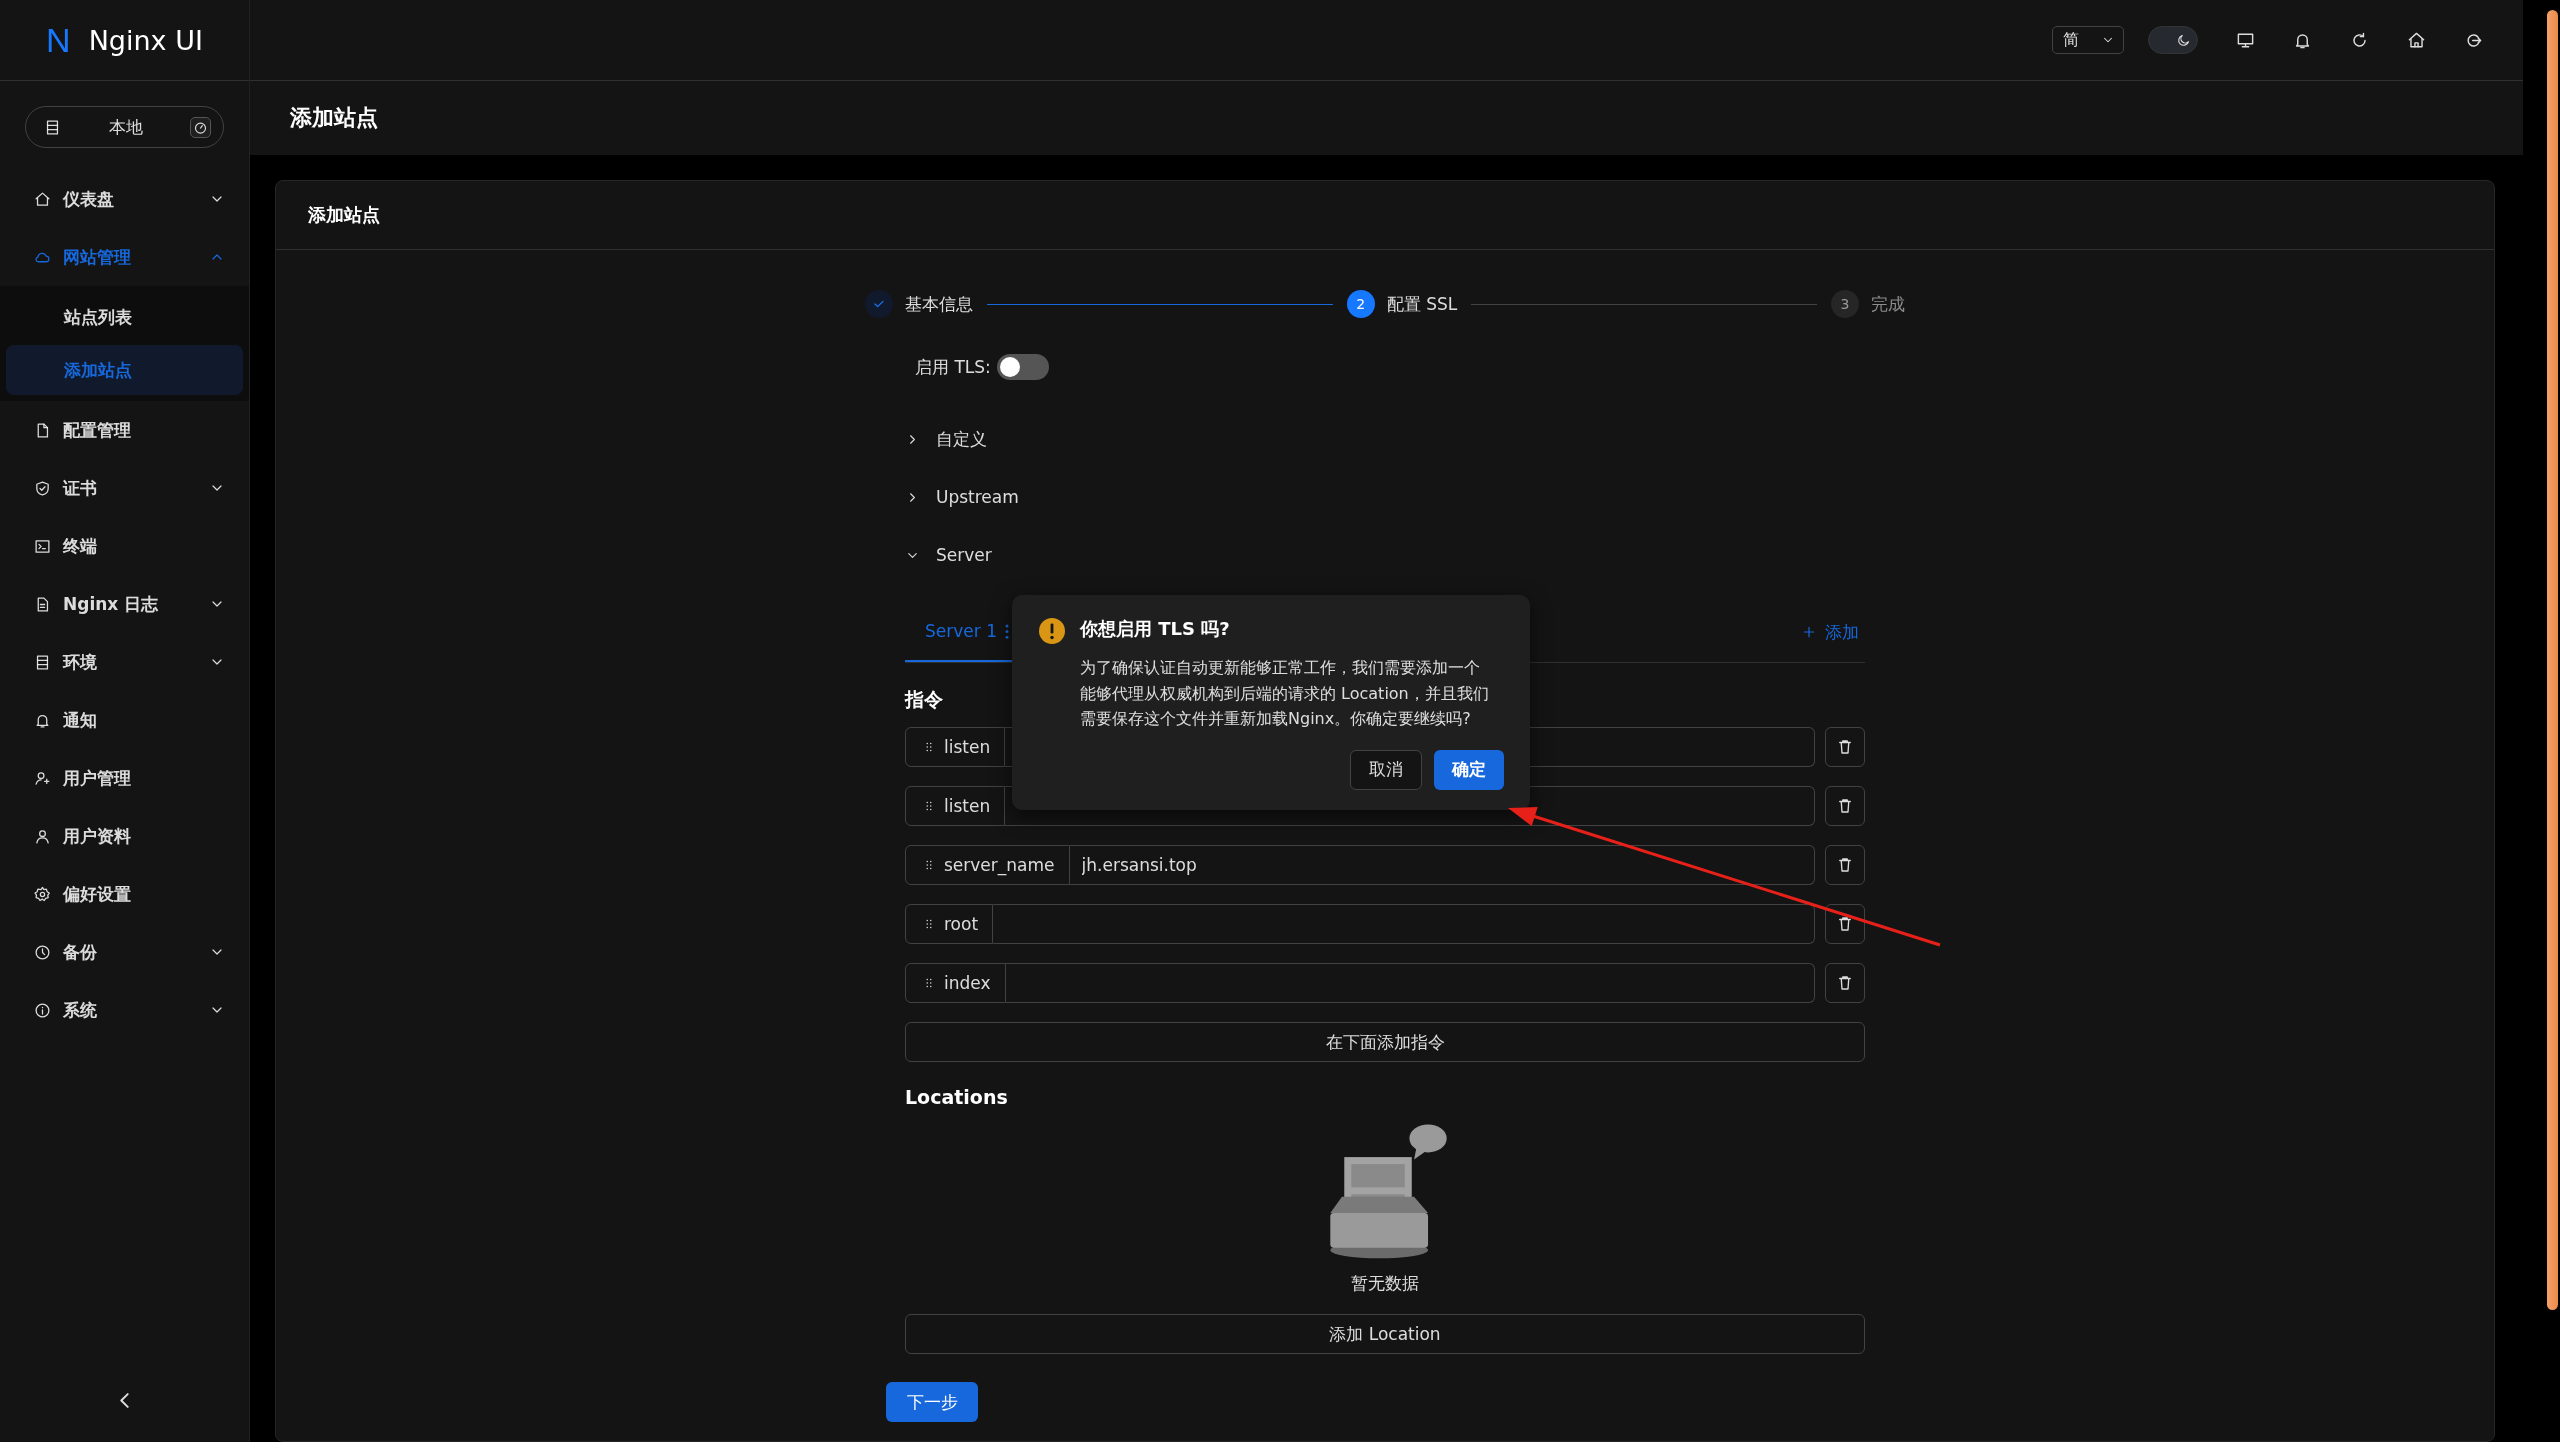  I want to click on sidebar-item: 偏好设置, so click(124, 894).